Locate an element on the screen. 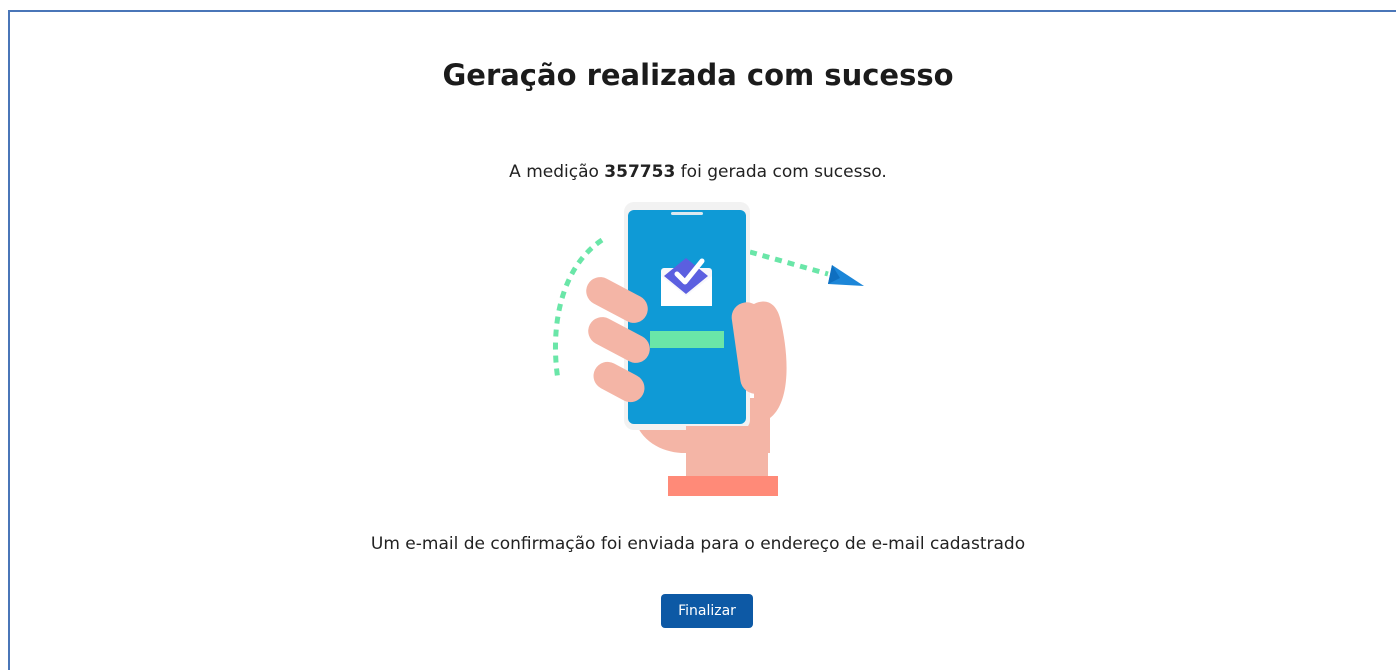  success-message: A medição 357753 foi gerada com sucesso. is located at coordinates (698, 172).